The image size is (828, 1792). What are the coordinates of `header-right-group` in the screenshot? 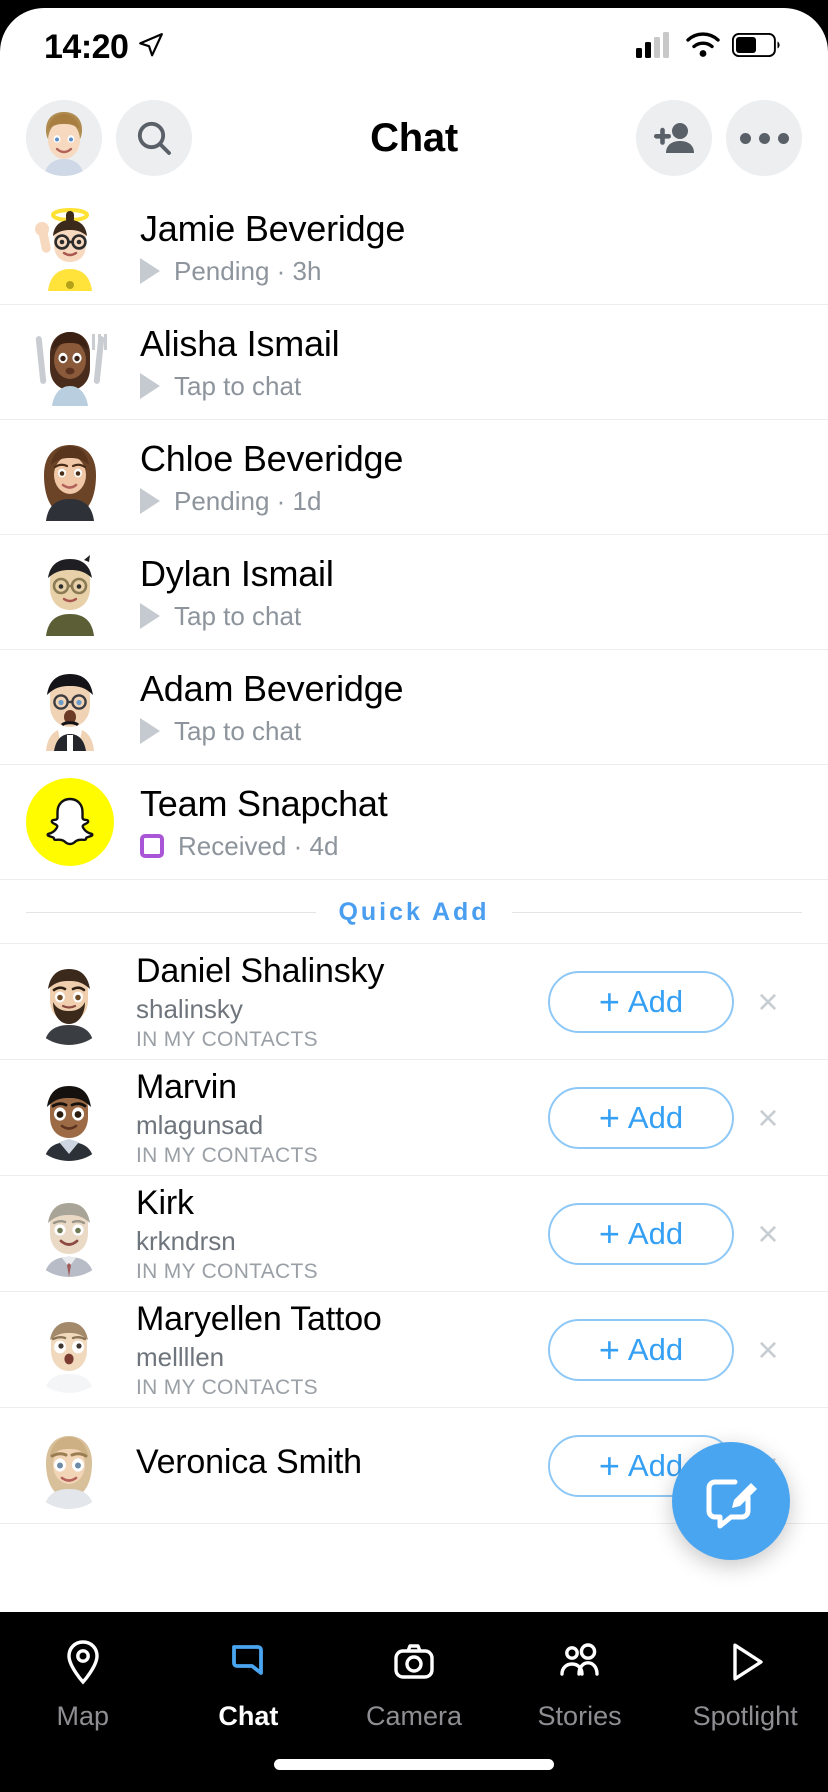 It's located at (719, 138).